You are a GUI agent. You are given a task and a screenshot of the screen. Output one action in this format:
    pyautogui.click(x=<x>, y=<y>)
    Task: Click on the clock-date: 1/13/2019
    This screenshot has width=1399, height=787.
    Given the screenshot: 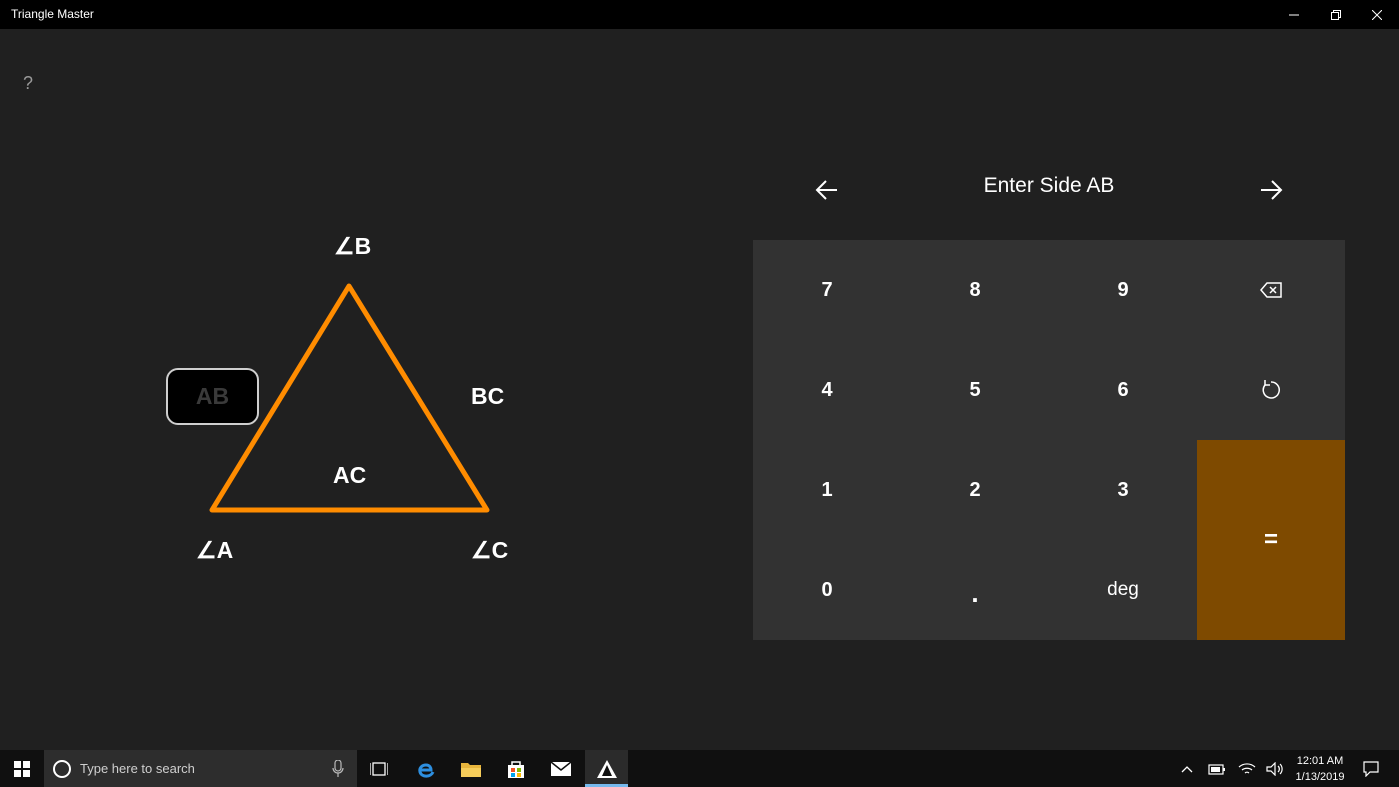 What is the action you would take?
    pyautogui.click(x=1320, y=777)
    